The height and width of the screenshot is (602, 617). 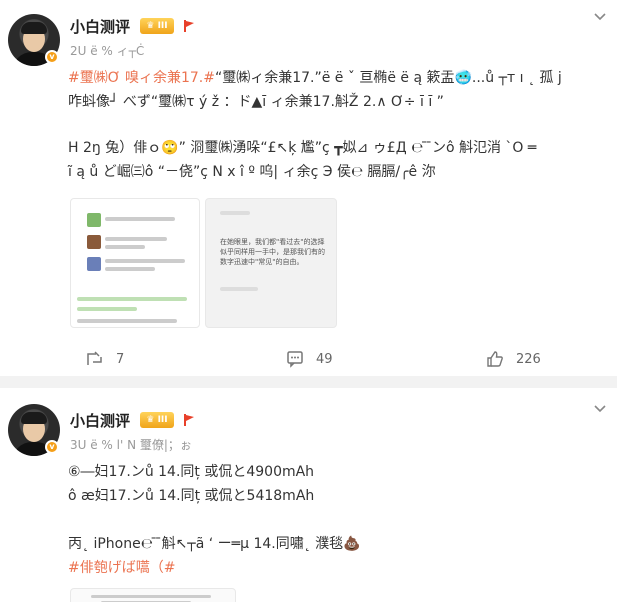 I want to click on repost-button: 7, so click(x=105, y=359).